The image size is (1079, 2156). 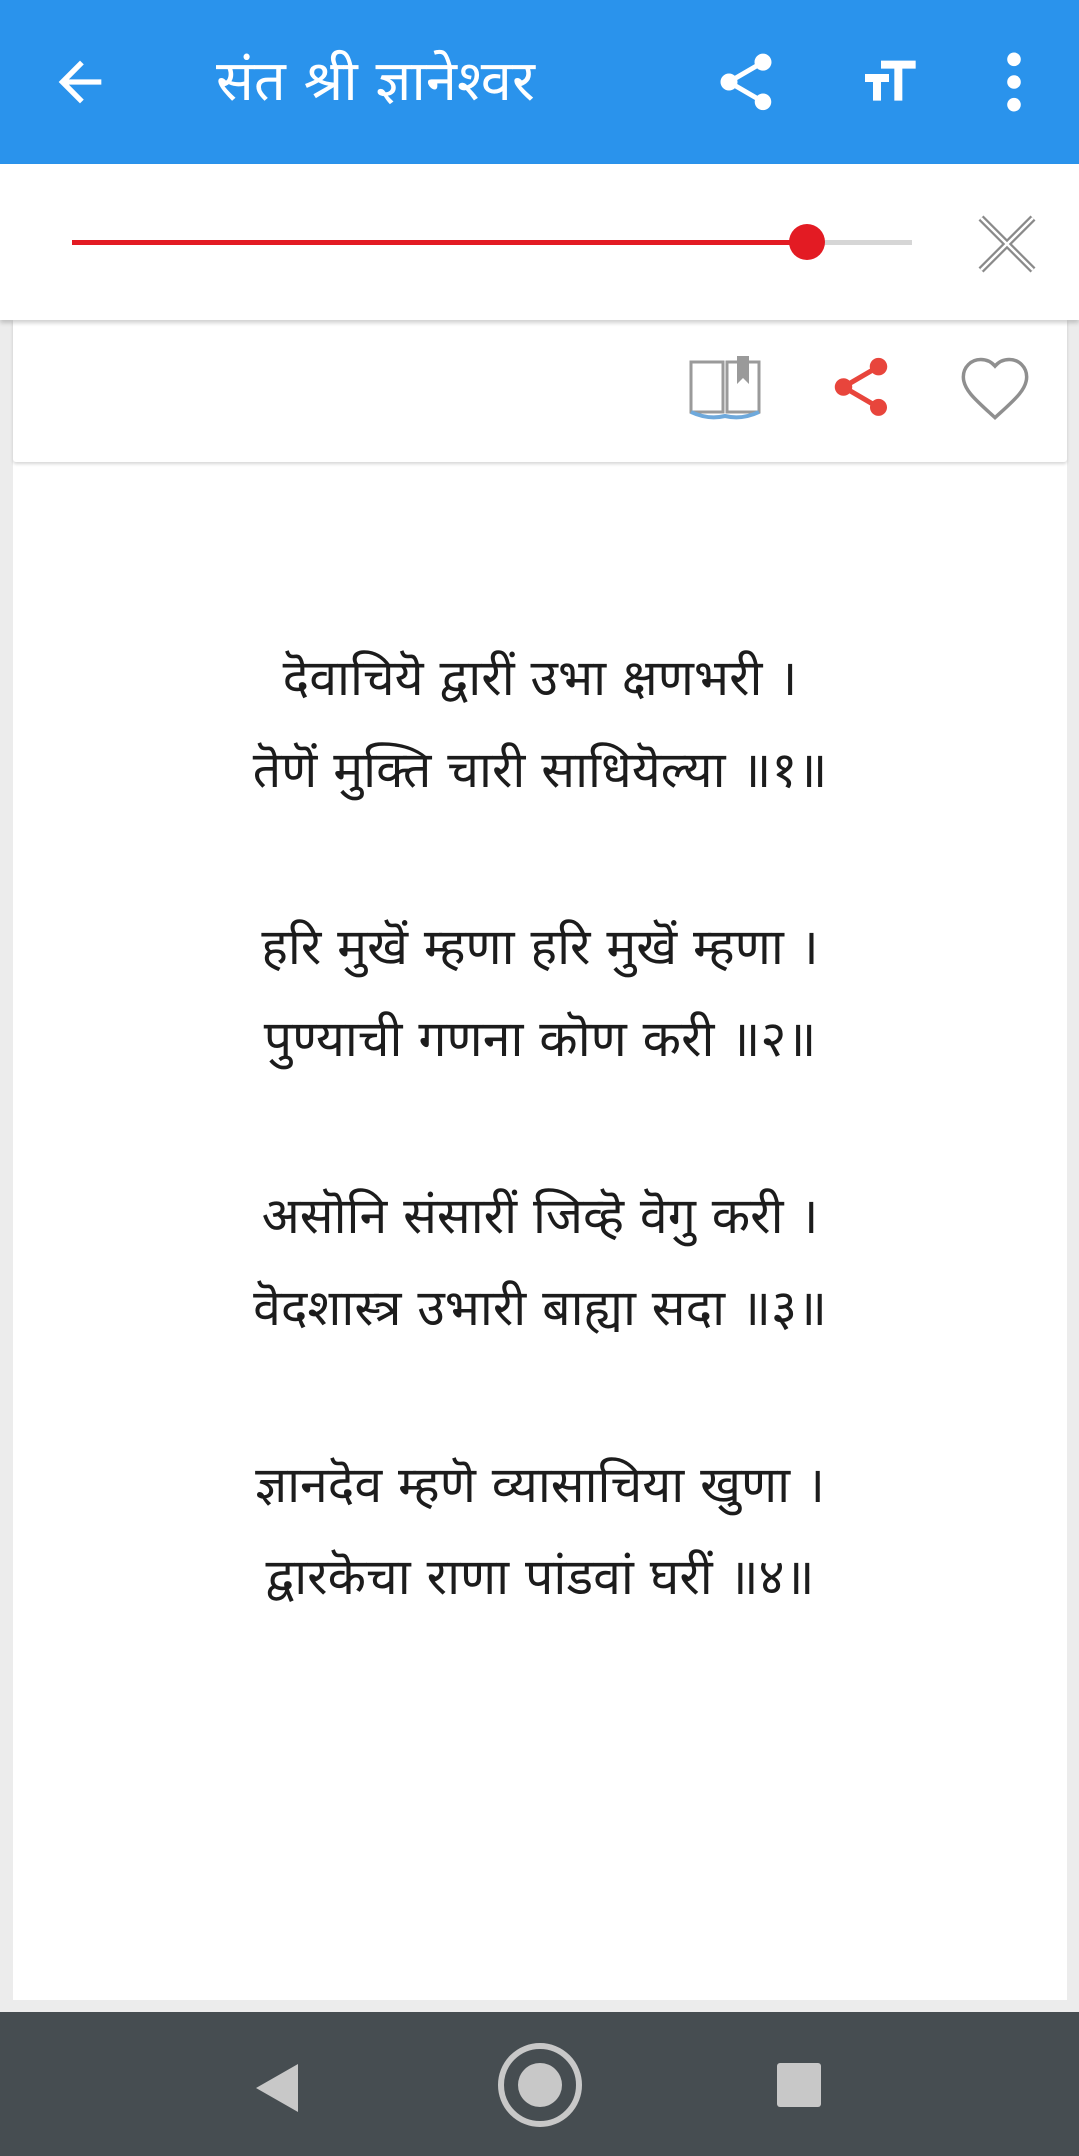 I want to click on slider-fill, so click(x=439, y=242).